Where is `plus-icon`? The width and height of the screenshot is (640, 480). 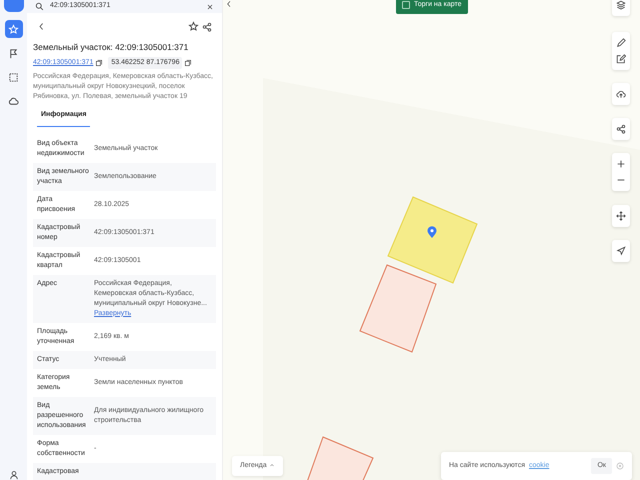
plus-icon is located at coordinates (621, 164).